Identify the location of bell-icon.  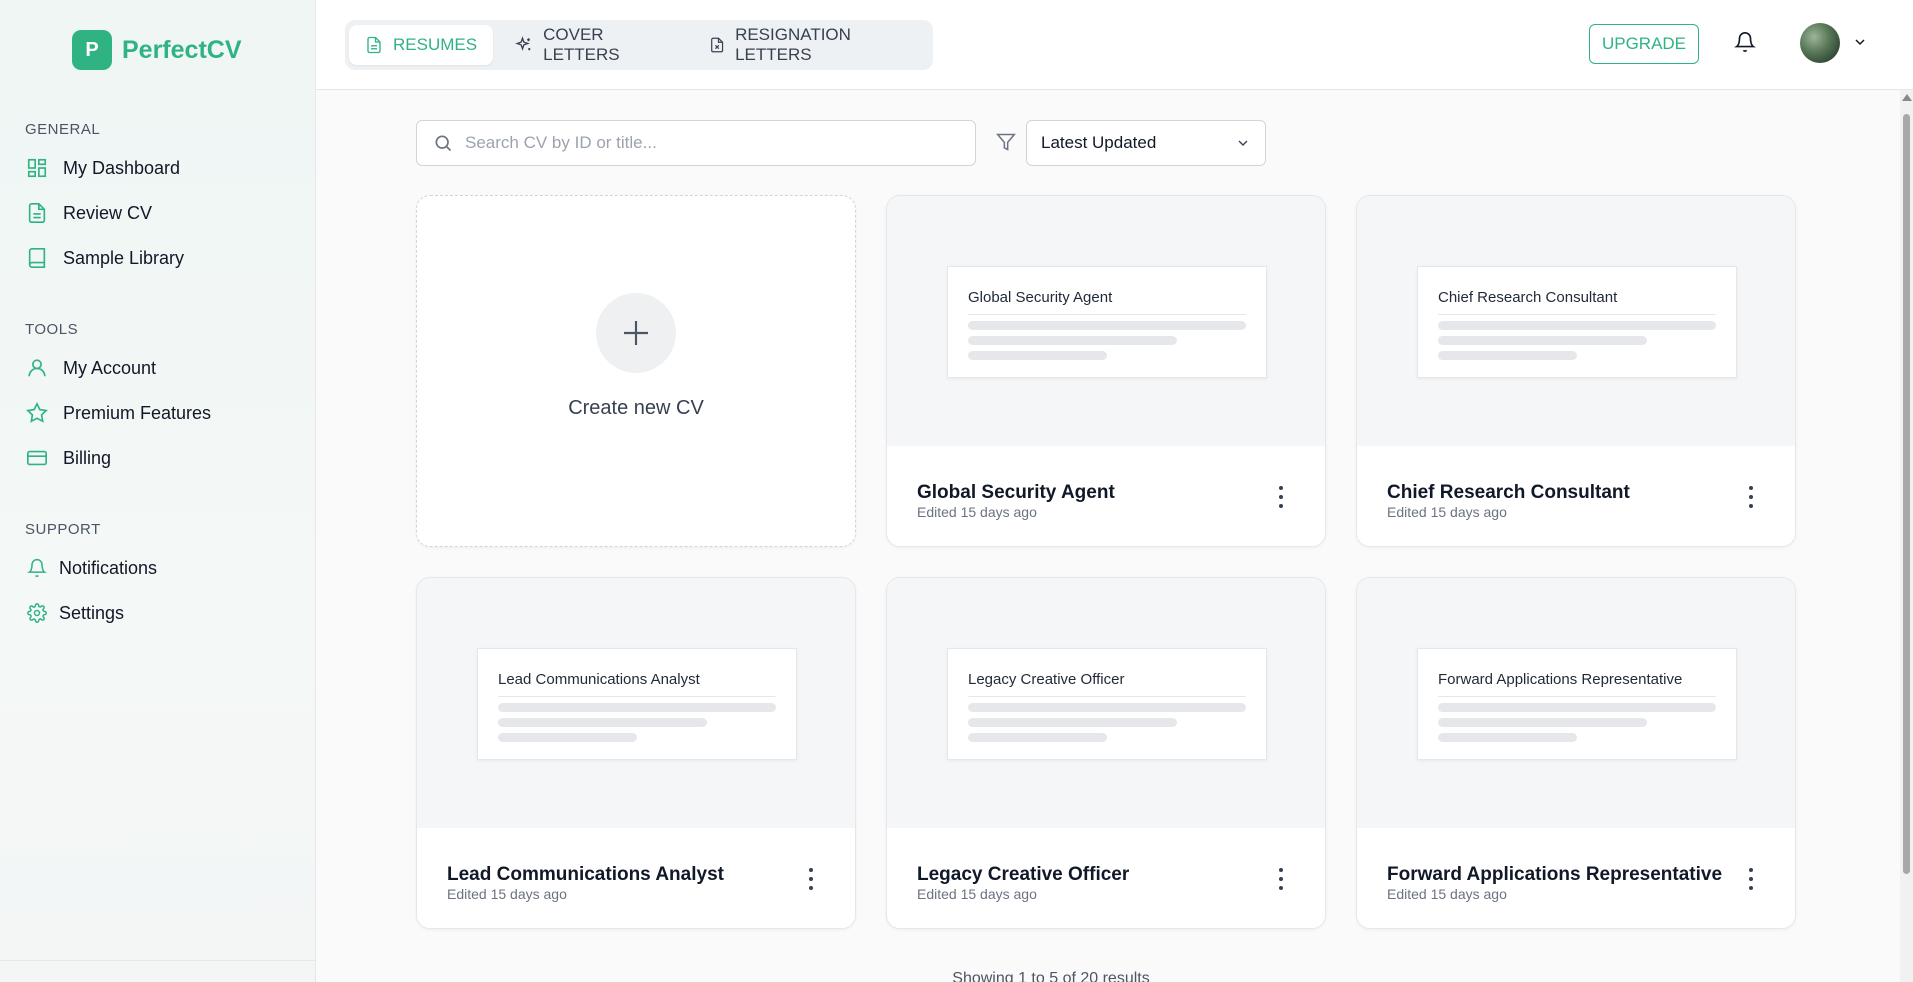
(37, 568).